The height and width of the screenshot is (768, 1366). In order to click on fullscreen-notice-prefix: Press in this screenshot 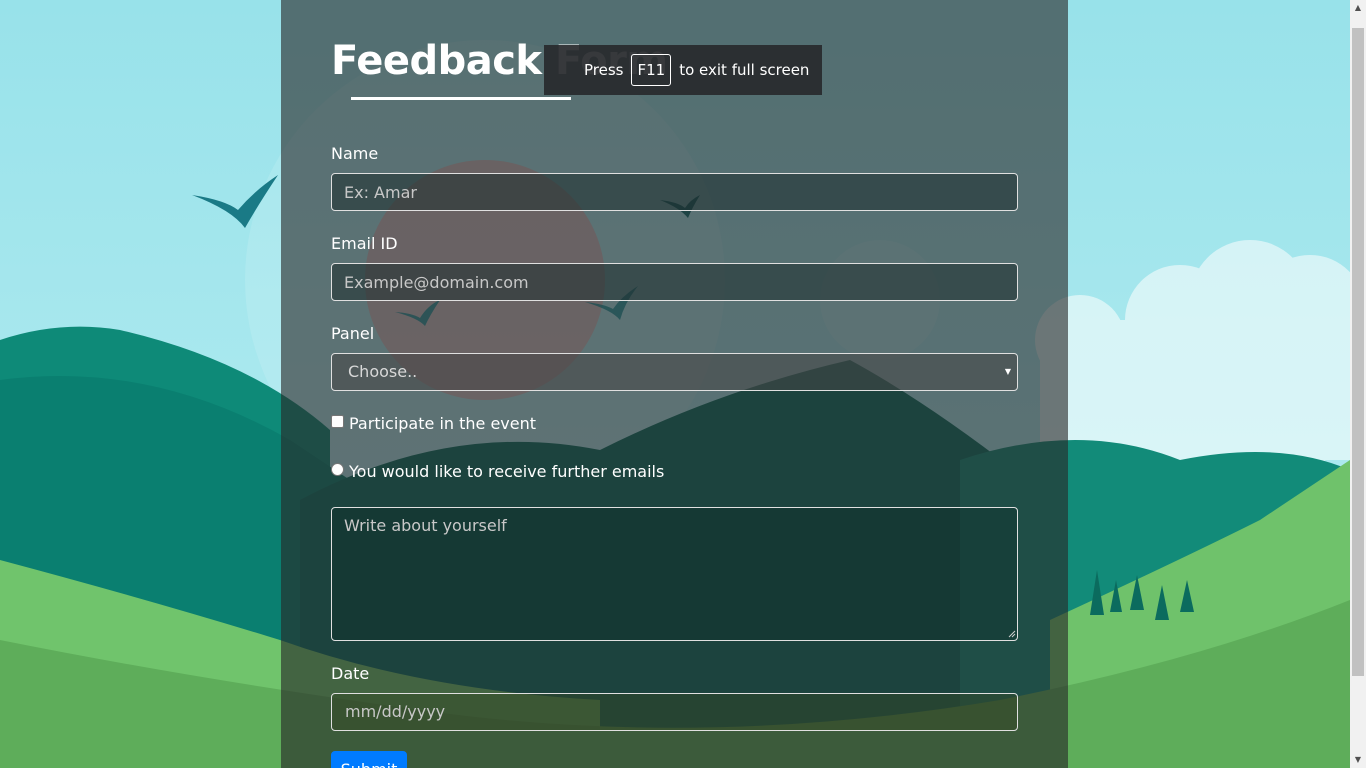, I will do `click(604, 70)`.